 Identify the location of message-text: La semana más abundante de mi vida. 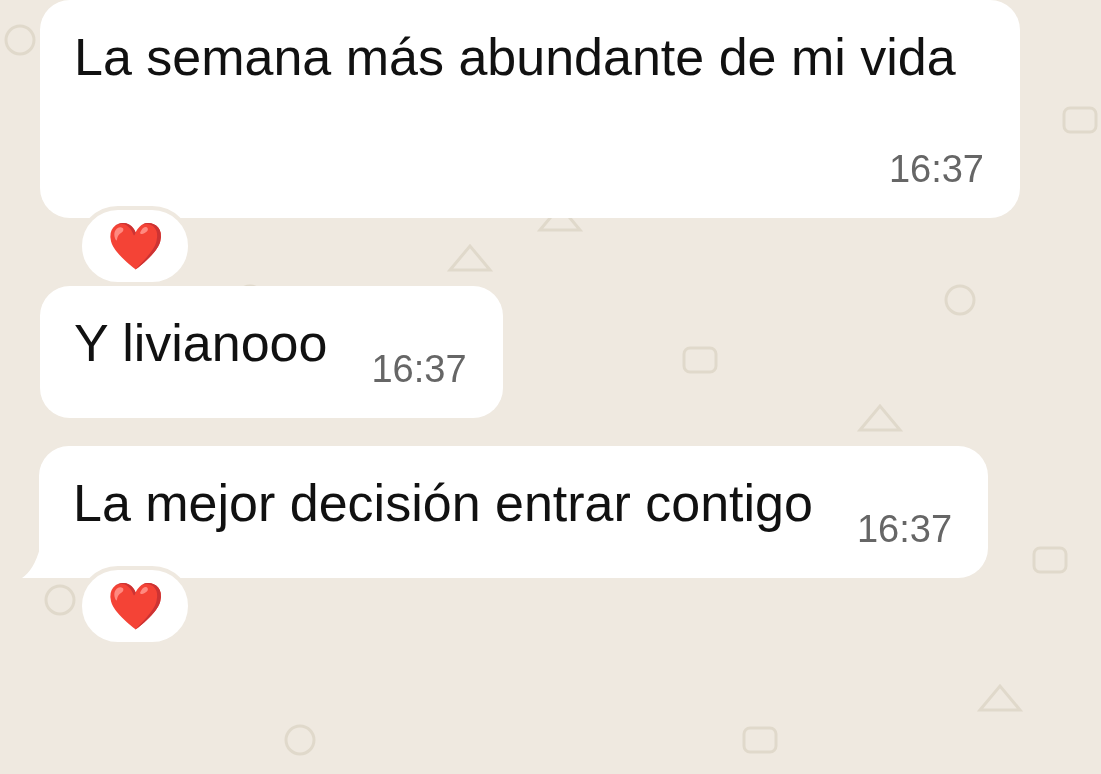
(515, 57).